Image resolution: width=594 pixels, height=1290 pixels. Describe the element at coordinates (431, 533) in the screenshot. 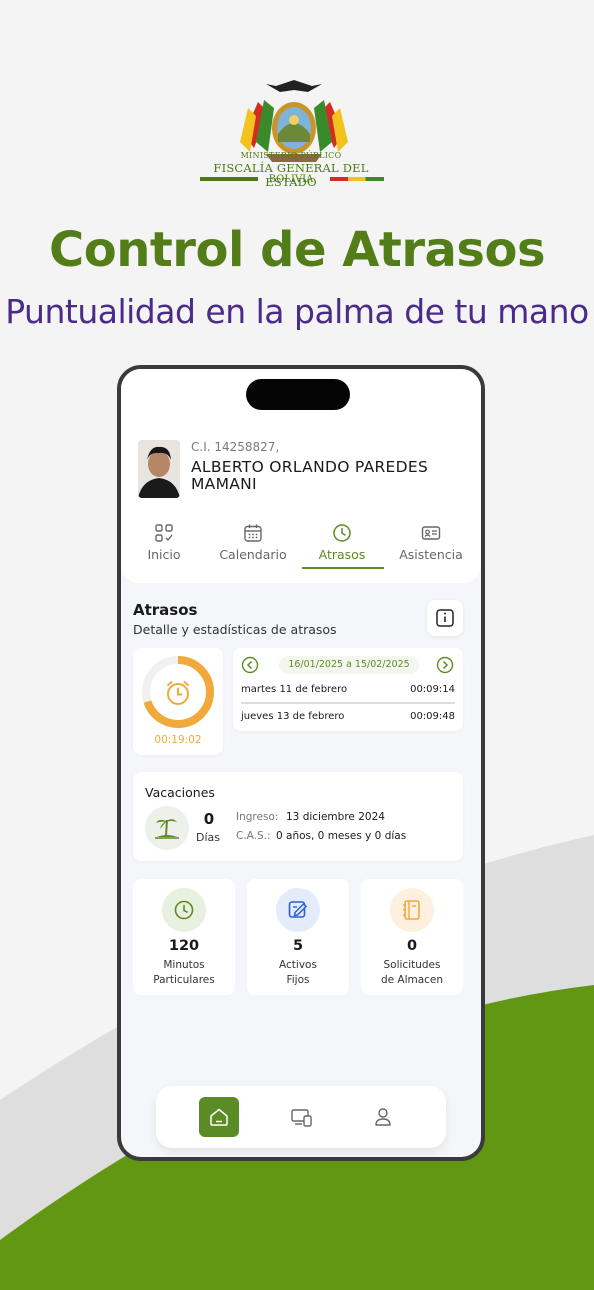

I see `id-card-icon` at that location.